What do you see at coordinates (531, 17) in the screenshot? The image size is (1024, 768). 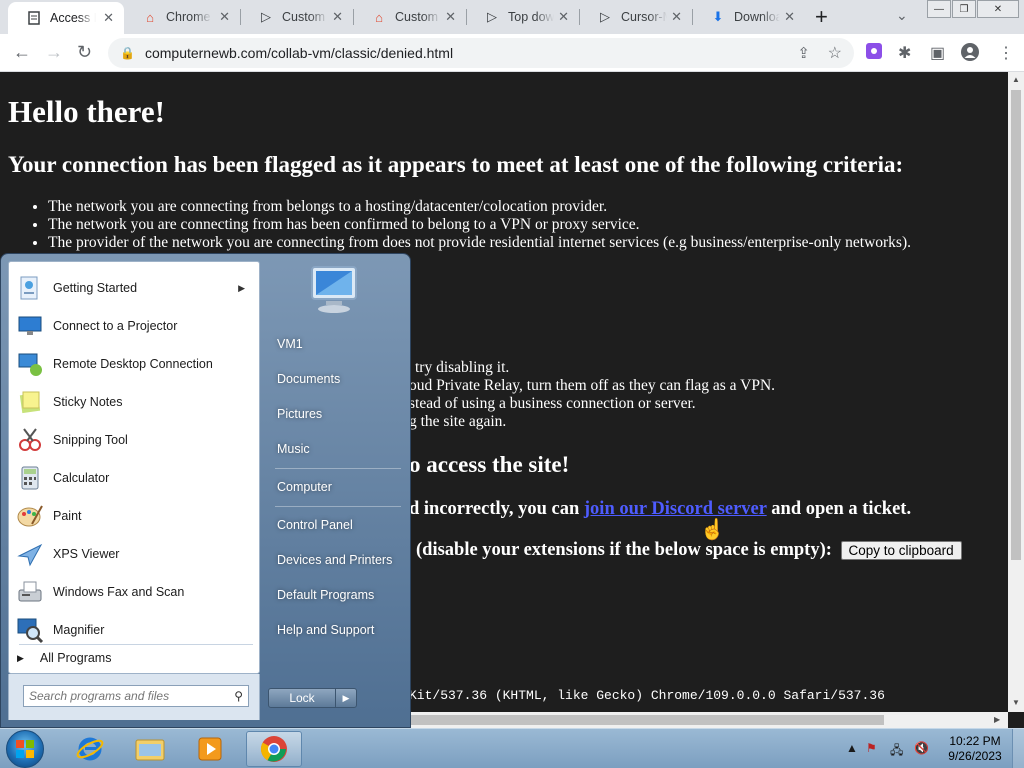 I see `tab-title: Top downloads` at bounding box center [531, 17].